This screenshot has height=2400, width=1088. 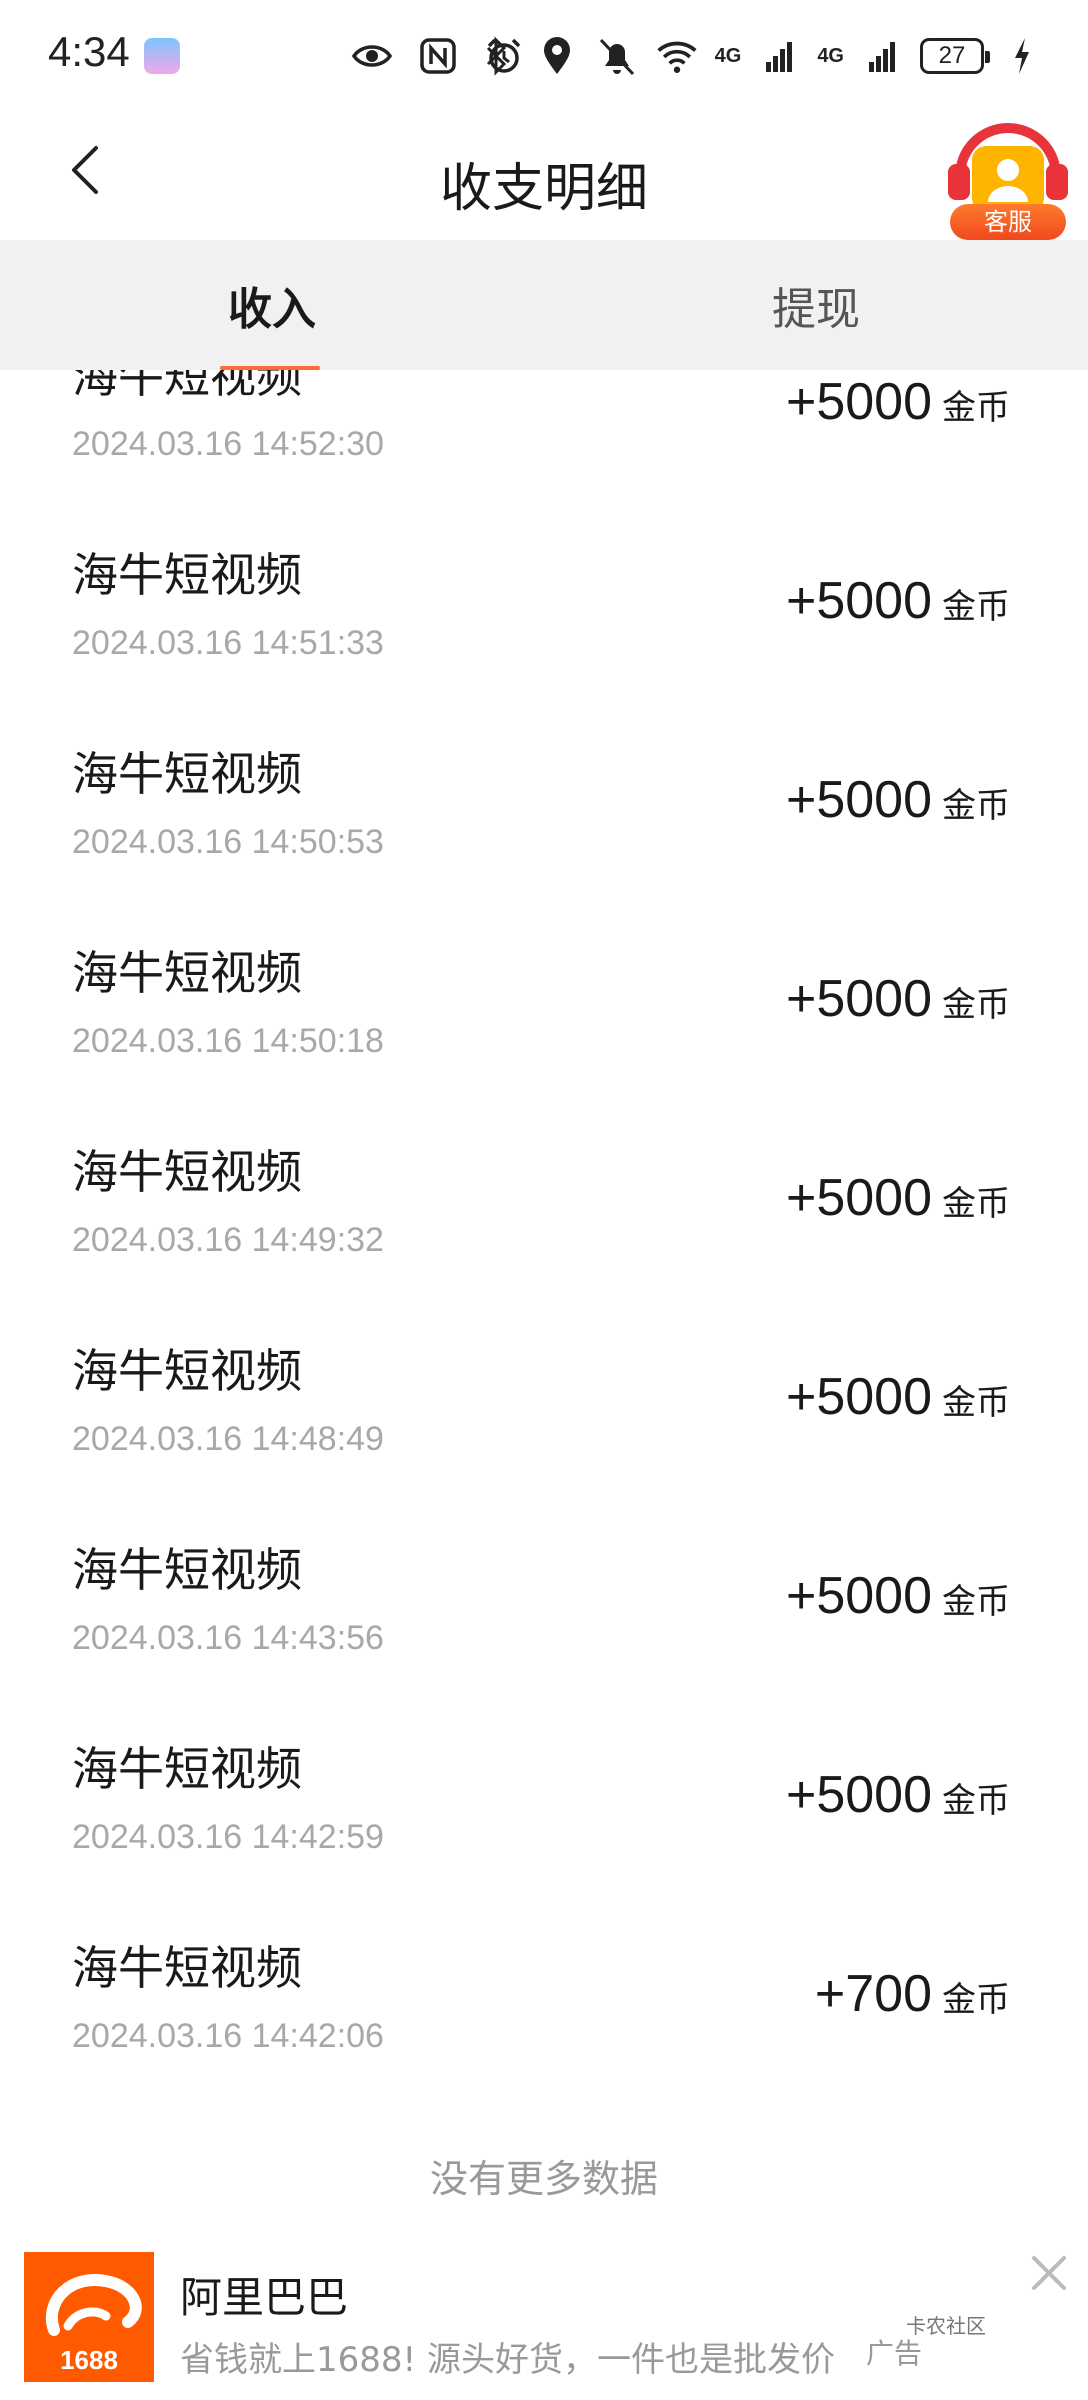 What do you see at coordinates (617, 56) in the screenshot?
I see `bell-mute-icon` at bounding box center [617, 56].